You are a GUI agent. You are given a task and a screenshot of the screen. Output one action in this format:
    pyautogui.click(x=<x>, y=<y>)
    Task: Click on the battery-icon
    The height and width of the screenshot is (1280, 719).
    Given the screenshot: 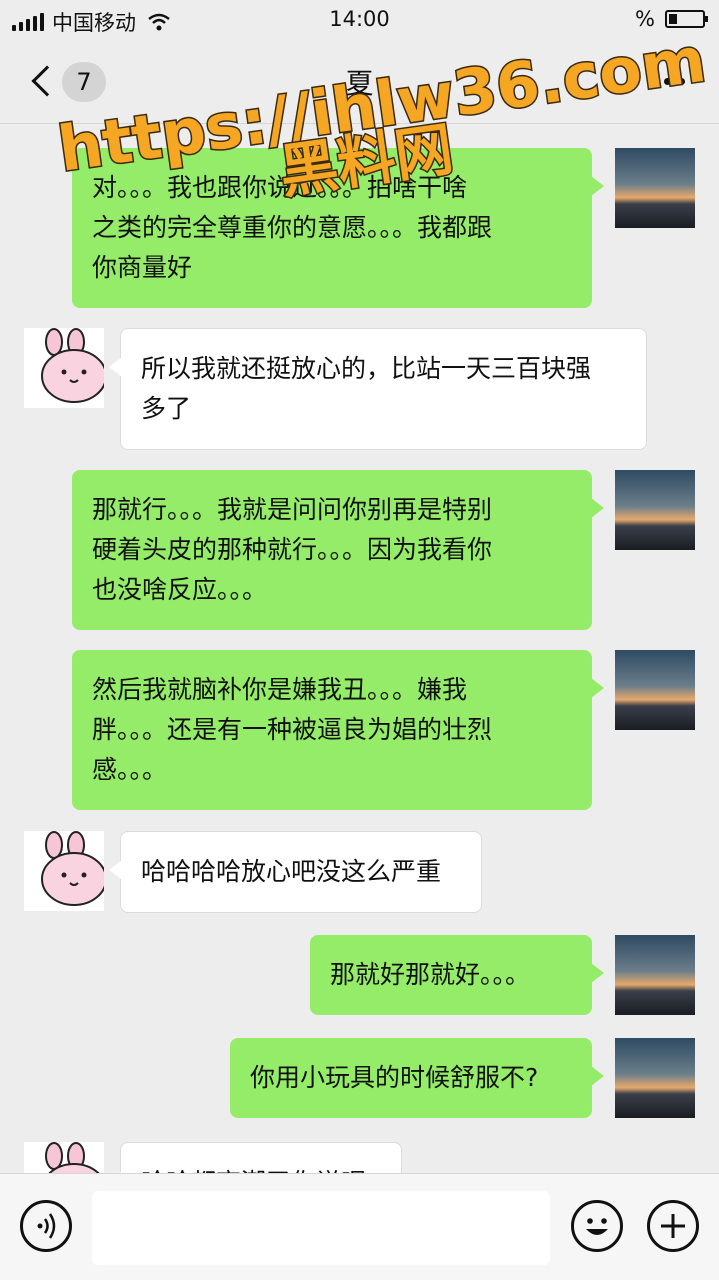 What is the action you would take?
    pyautogui.click(x=686, y=19)
    